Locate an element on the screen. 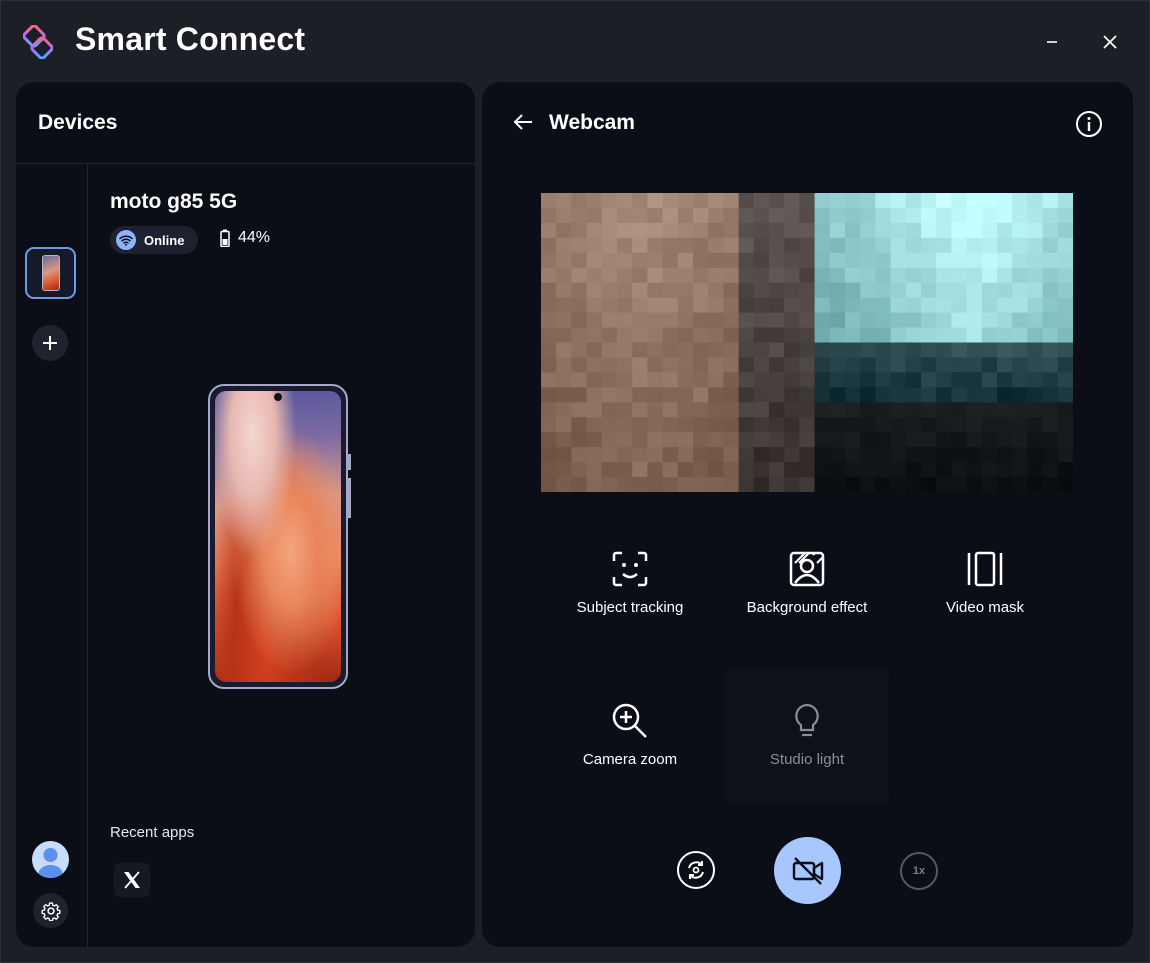 This screenshot has height=963, width=1150. switch-camera-button is located at coordinates (696, 870).